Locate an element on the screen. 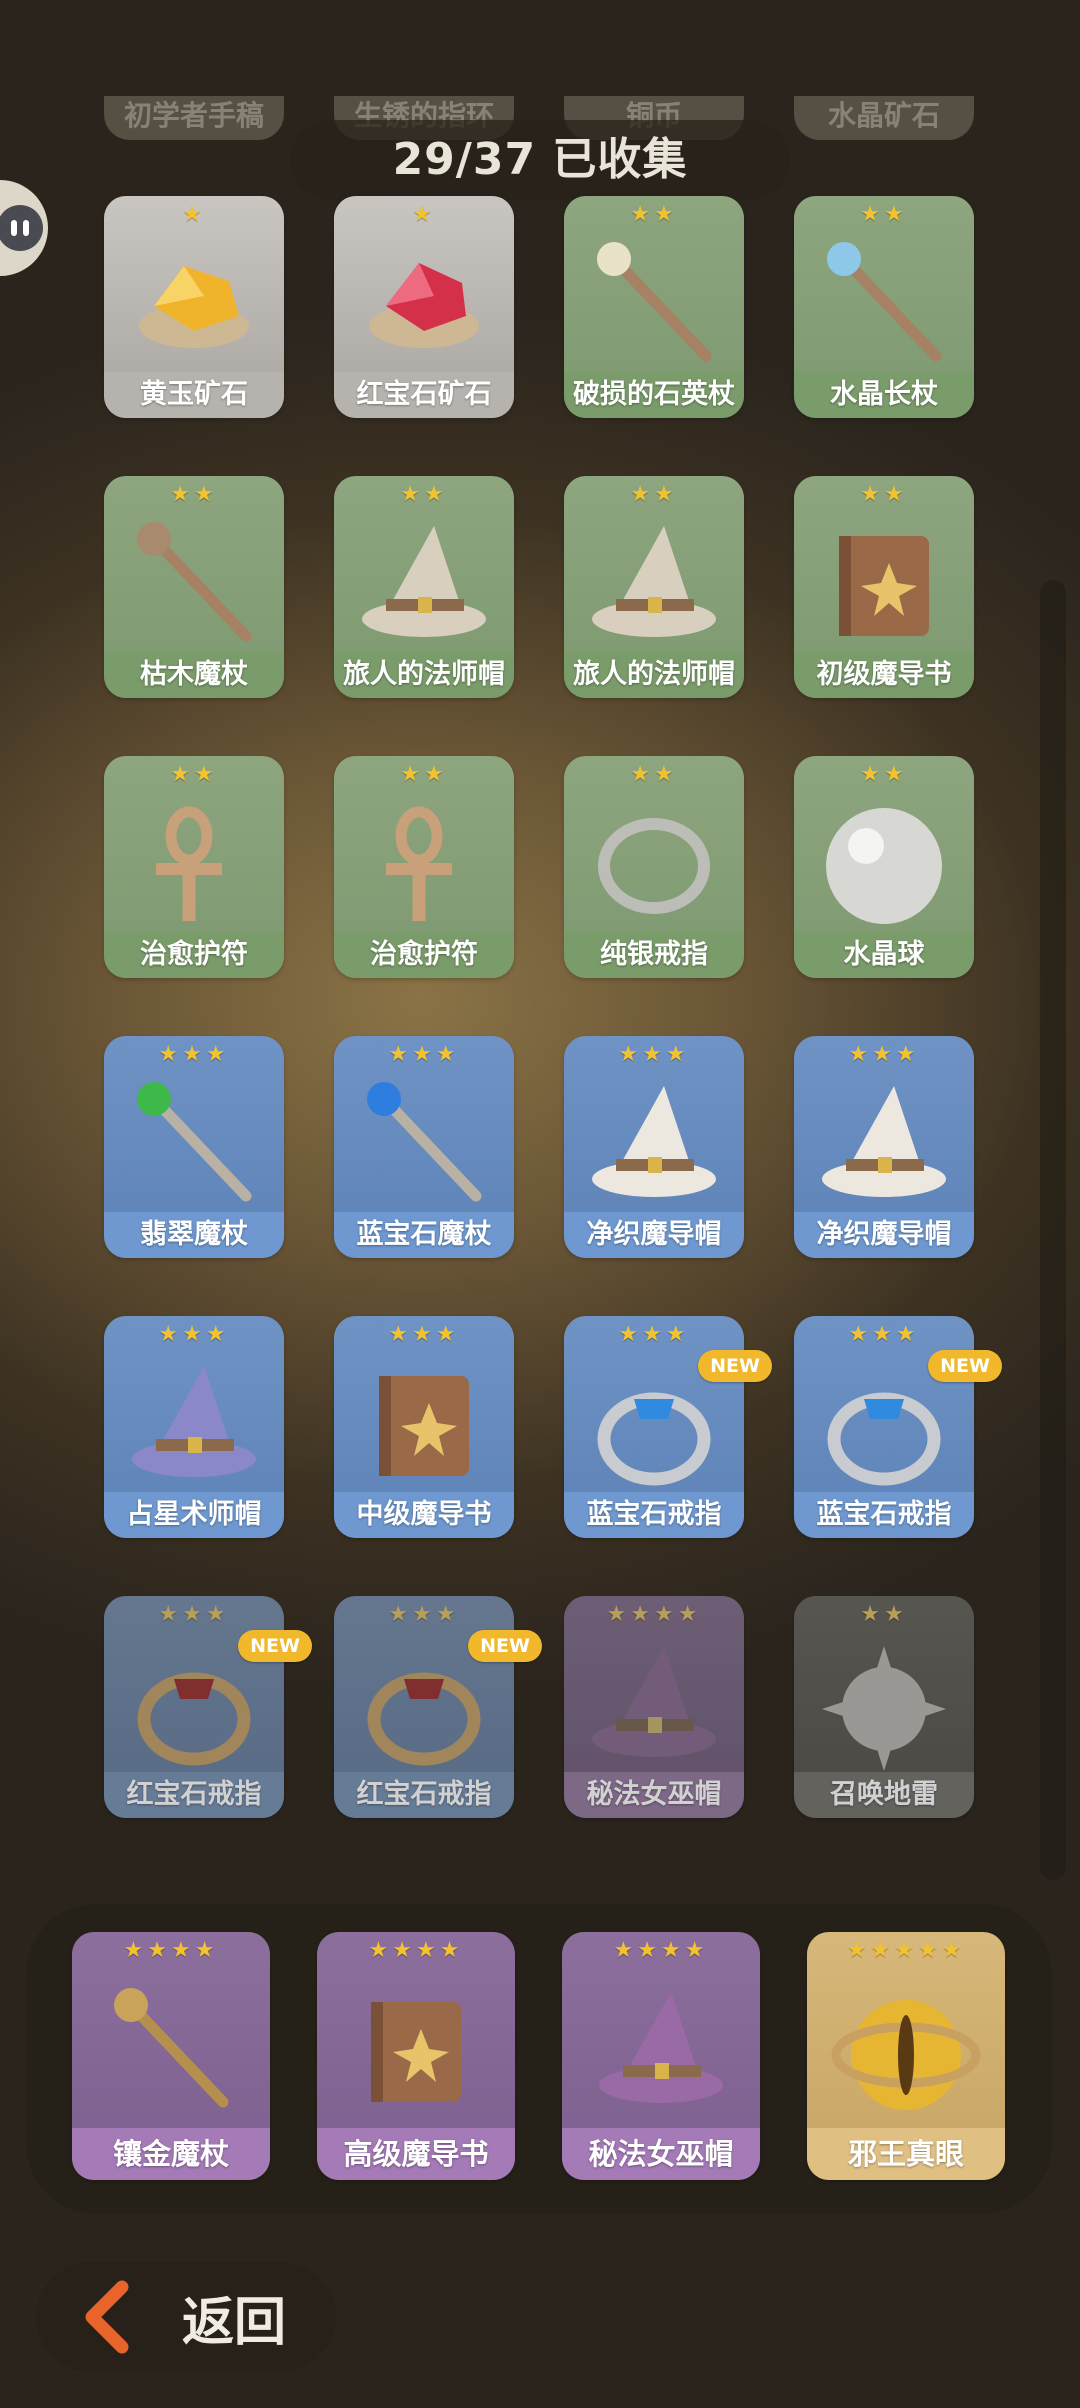  back-button: 返回 is located at coordinates (186, 2317).